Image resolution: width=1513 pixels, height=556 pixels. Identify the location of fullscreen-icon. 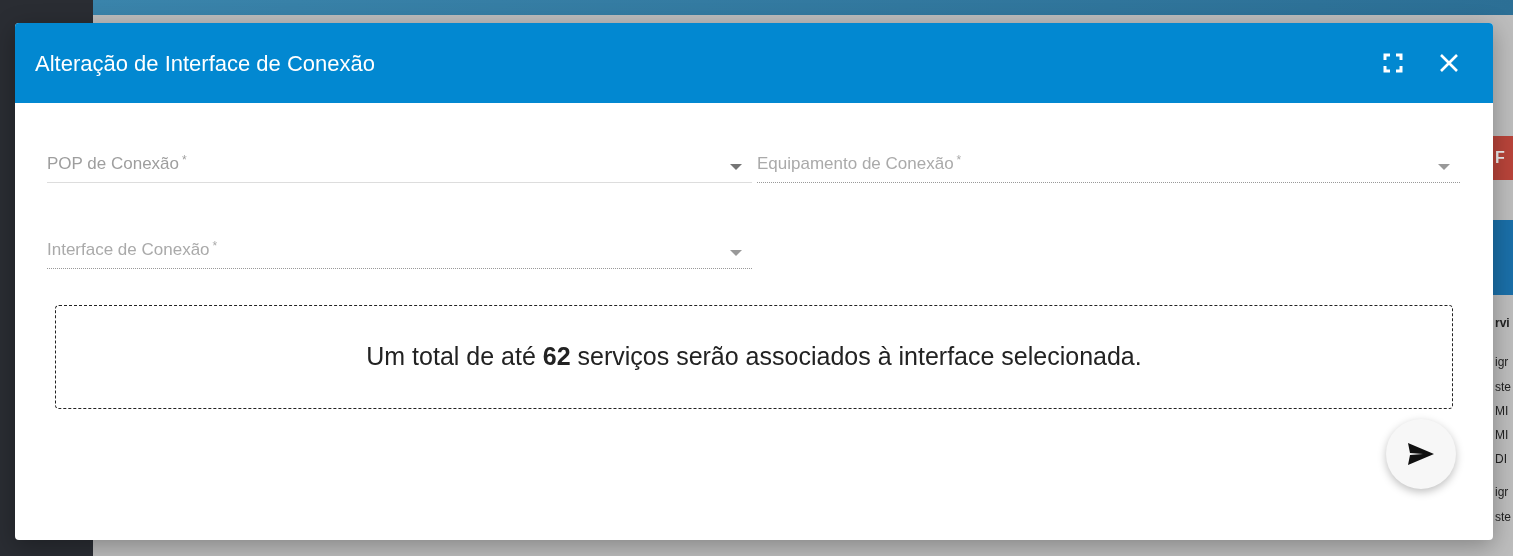
(1393, 63).